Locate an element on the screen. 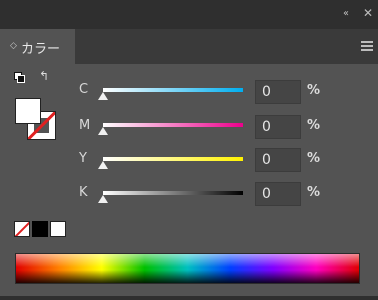 The height and width of the screenshot is (300, 378). white-swatch is located at coordinates (58, 229).